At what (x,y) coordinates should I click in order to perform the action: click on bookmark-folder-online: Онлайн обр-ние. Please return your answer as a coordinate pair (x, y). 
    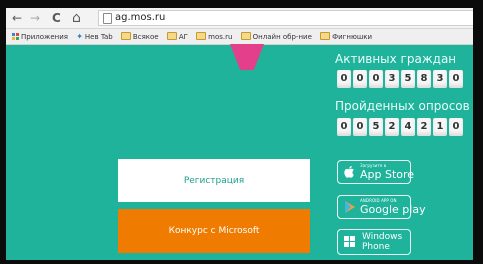
    Looking at the image, I should click on (276, 37).